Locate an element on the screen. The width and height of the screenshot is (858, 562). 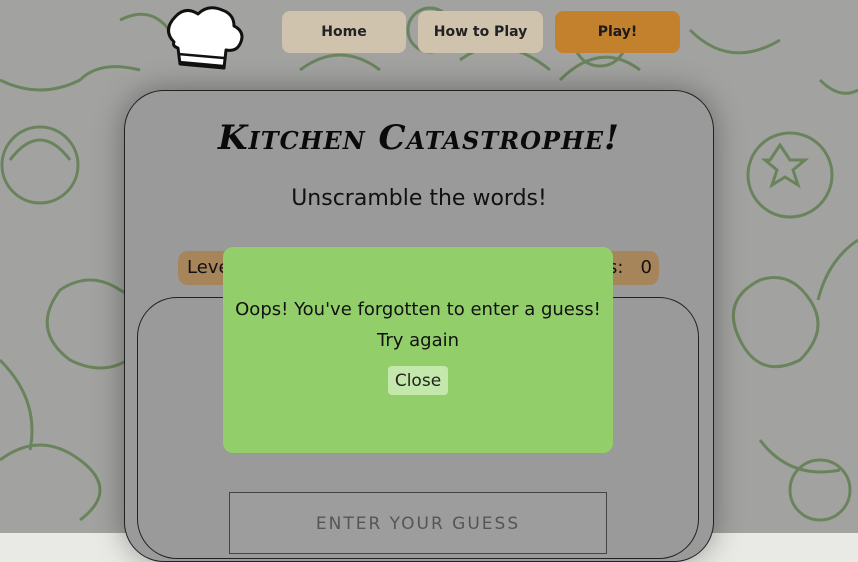
nav-how-to-play-button: How to Play is located at coordinates (480, 32).